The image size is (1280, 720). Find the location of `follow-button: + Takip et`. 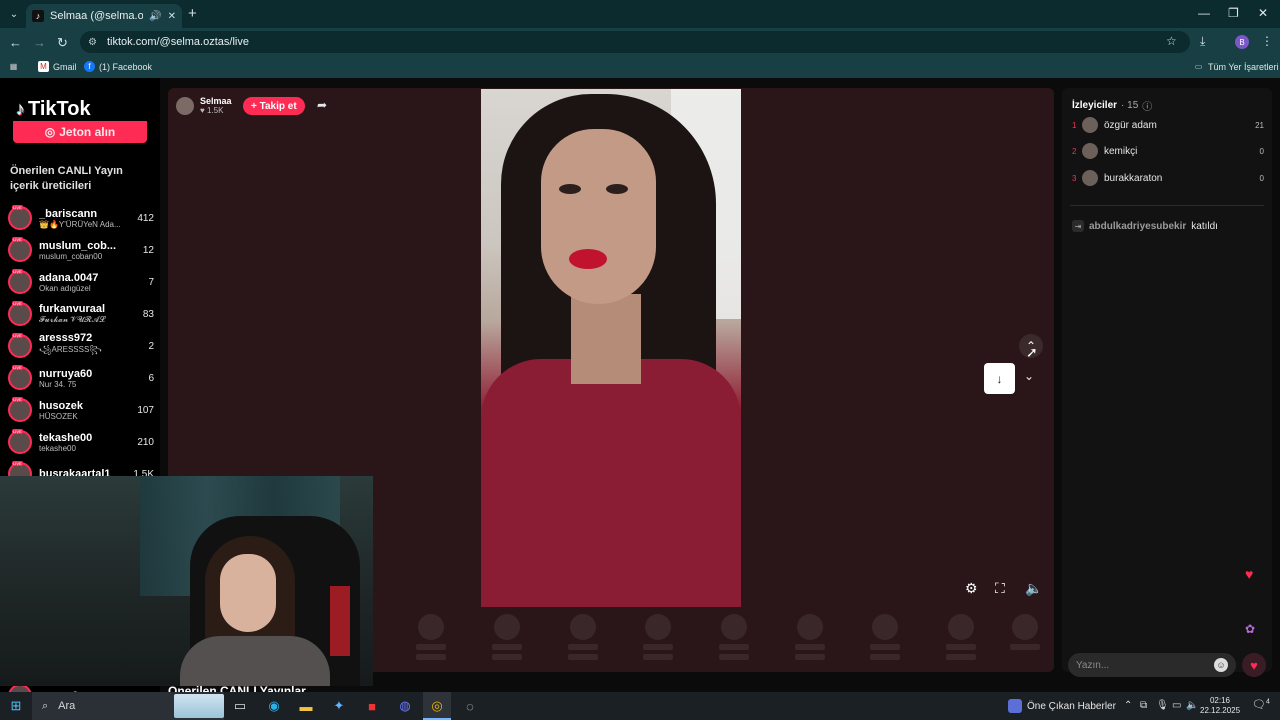

follow-button: + Takip et is located at coordinates (274, 106).